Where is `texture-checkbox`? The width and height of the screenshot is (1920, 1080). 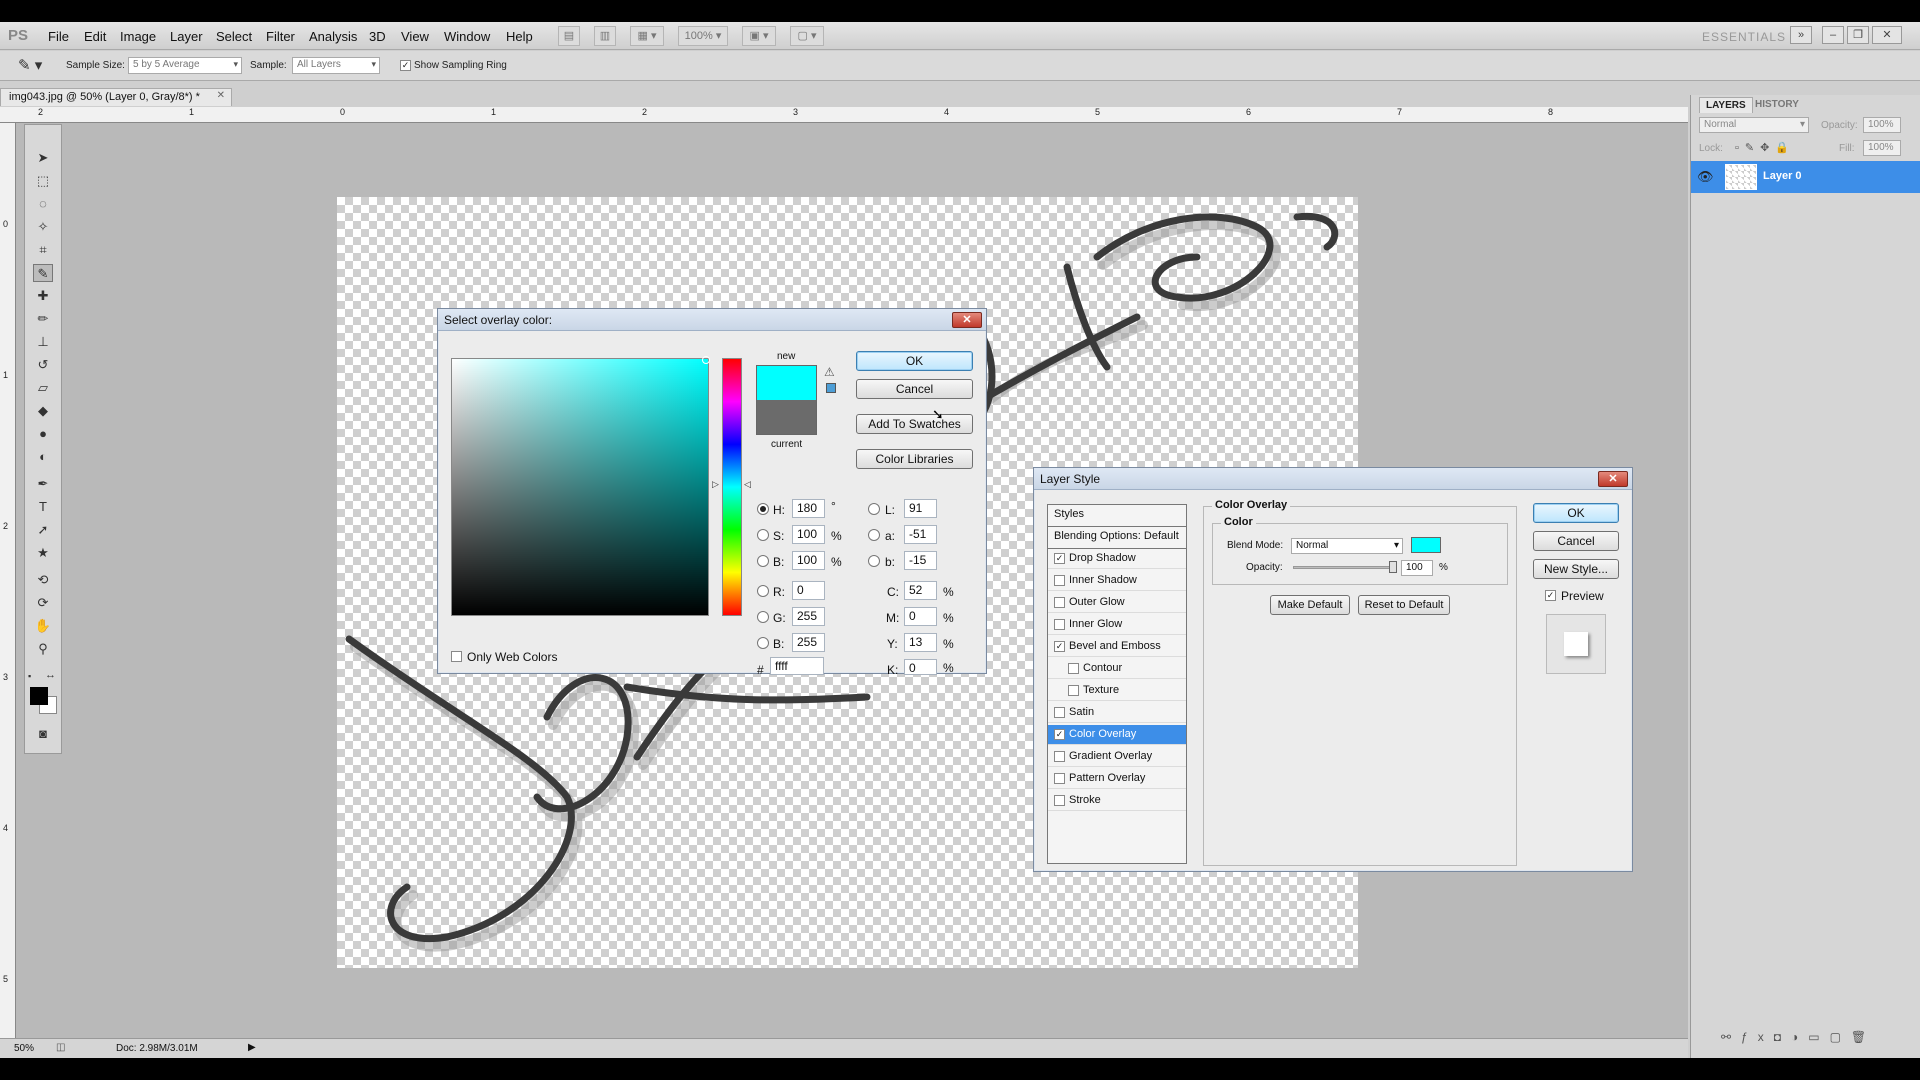 texture-checkbox is located at coordinates (1073, 690).